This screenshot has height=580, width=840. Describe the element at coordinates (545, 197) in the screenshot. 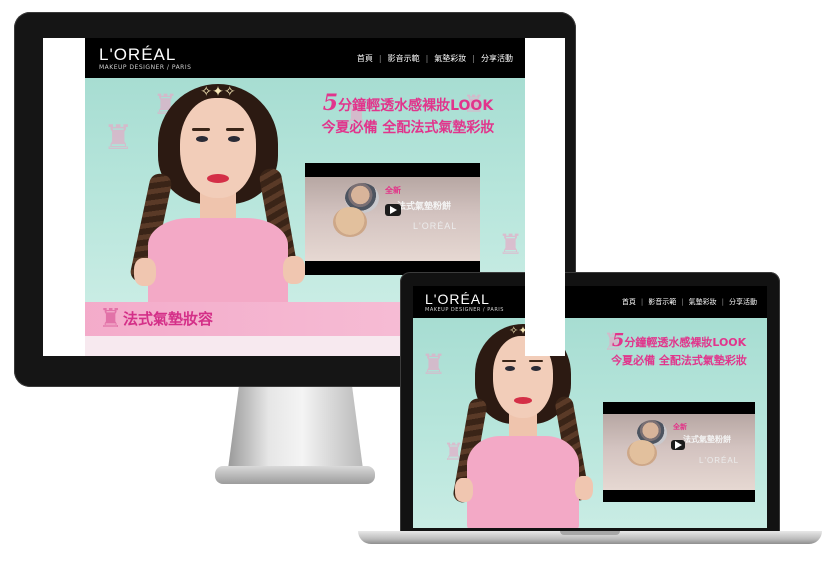

I see `right-margin` at that location.